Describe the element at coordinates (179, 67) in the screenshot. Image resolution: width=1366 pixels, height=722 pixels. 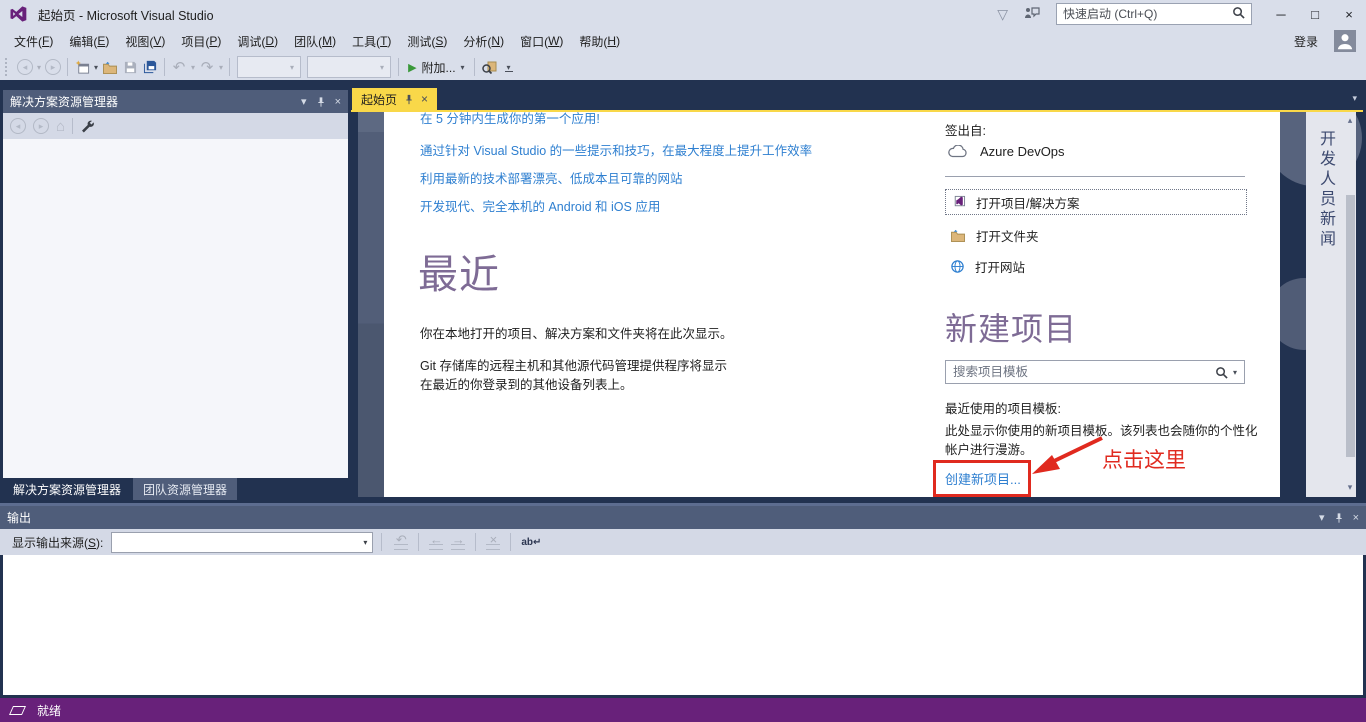
I see `undo-button: ↶` at that location.